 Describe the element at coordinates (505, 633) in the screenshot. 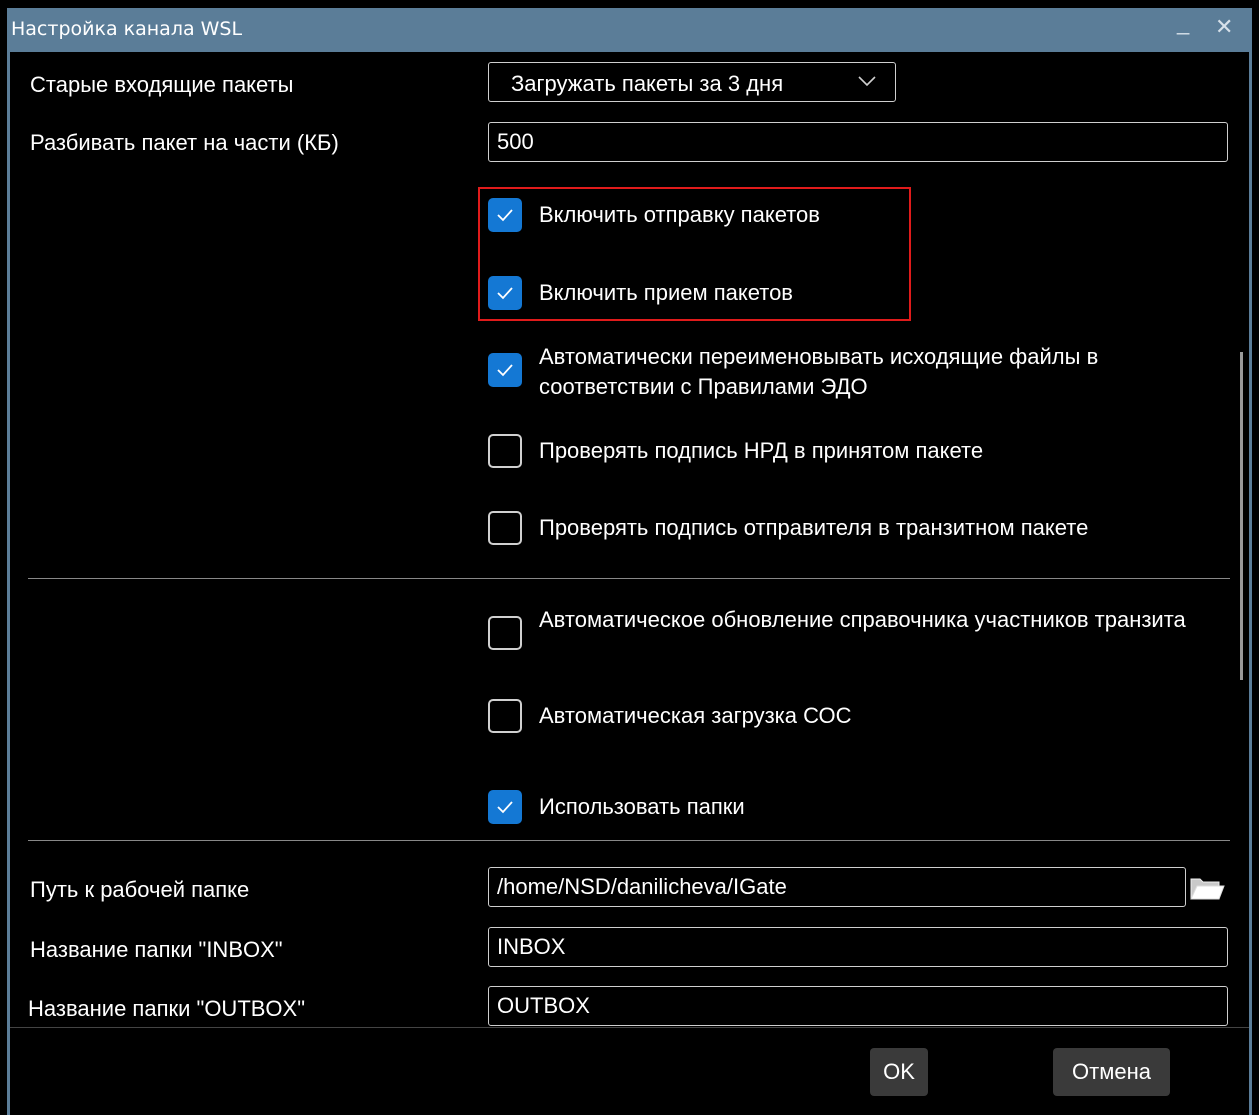

I see `checkbox-auto-update-directory` at that location.